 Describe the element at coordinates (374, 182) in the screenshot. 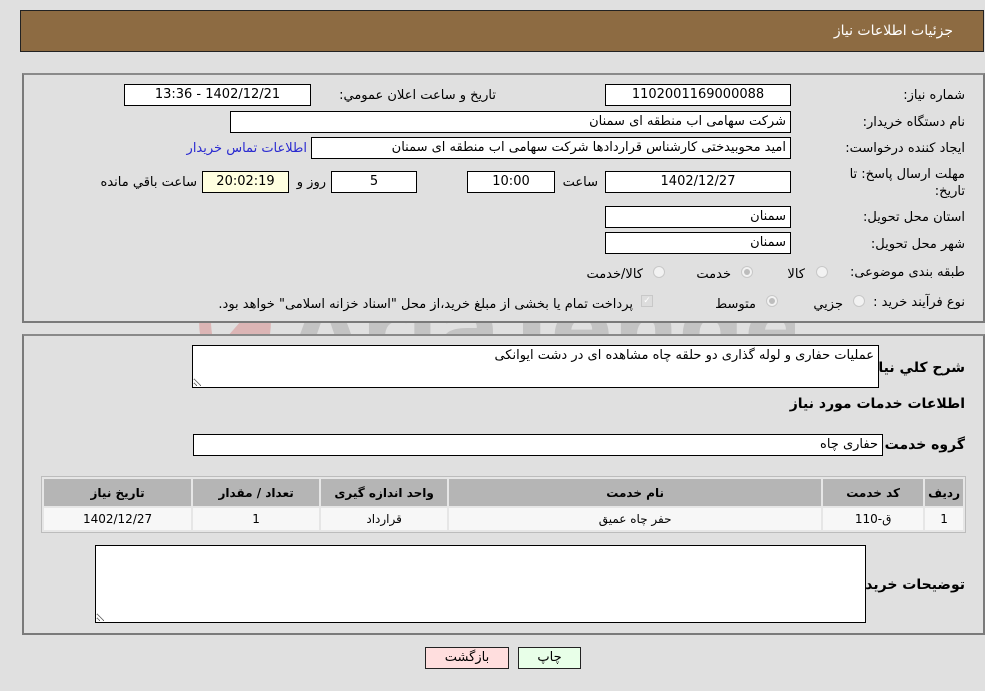

I see `remaining-days-field: 5` at that location.